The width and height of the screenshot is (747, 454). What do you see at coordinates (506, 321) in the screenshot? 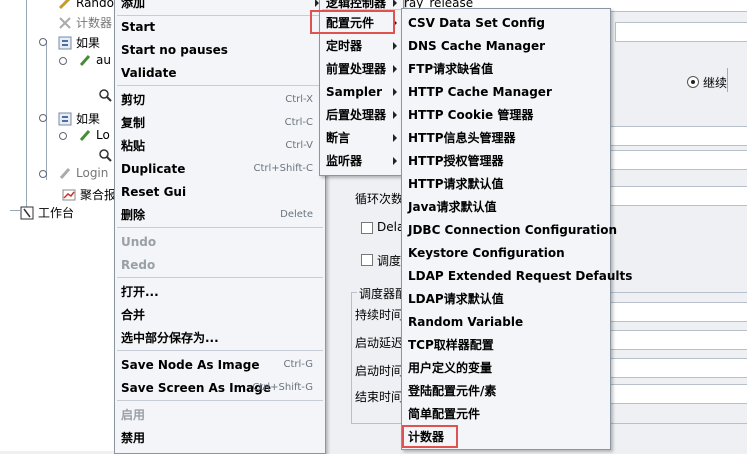
I see `menu-item-random-variable: Random Variable` at bounding box center [506, 321].